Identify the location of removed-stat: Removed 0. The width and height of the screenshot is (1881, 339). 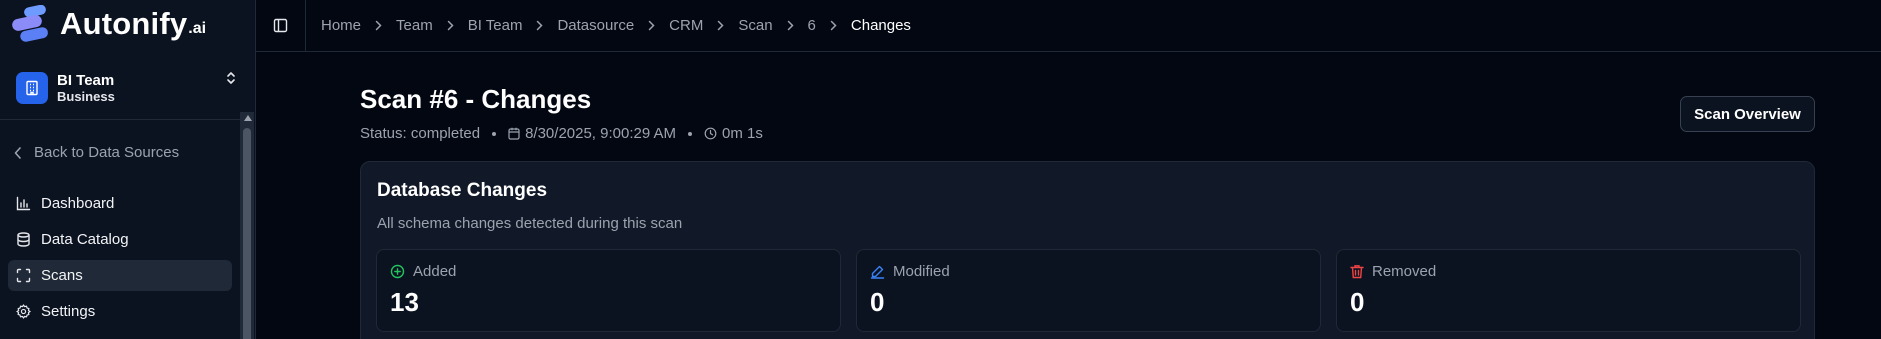
(1568, 290).